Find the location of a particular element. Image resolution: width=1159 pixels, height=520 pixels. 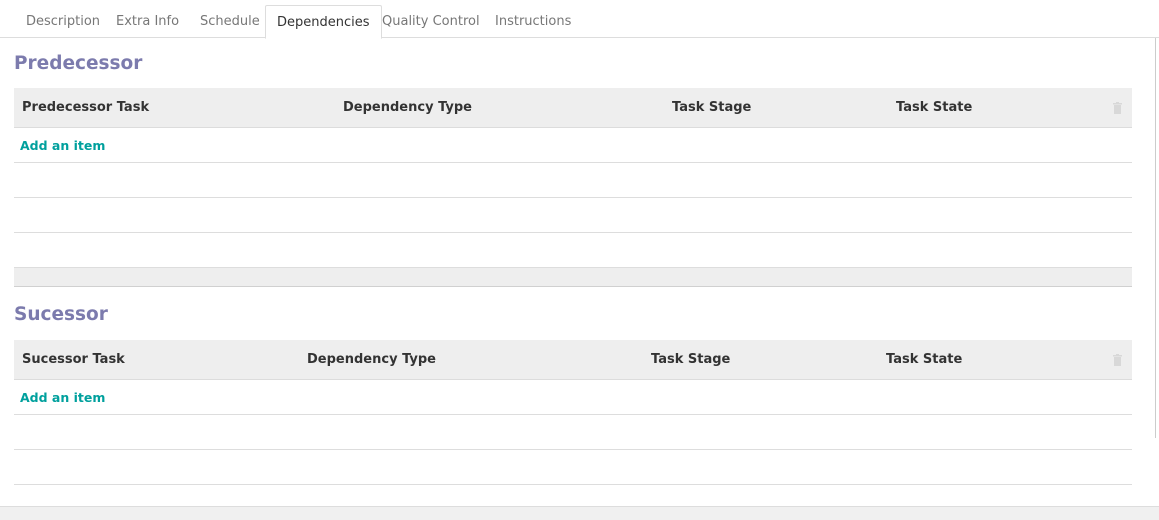

column-header-predecessor-task: Predecessor Task is located at coordinates (85, 108).